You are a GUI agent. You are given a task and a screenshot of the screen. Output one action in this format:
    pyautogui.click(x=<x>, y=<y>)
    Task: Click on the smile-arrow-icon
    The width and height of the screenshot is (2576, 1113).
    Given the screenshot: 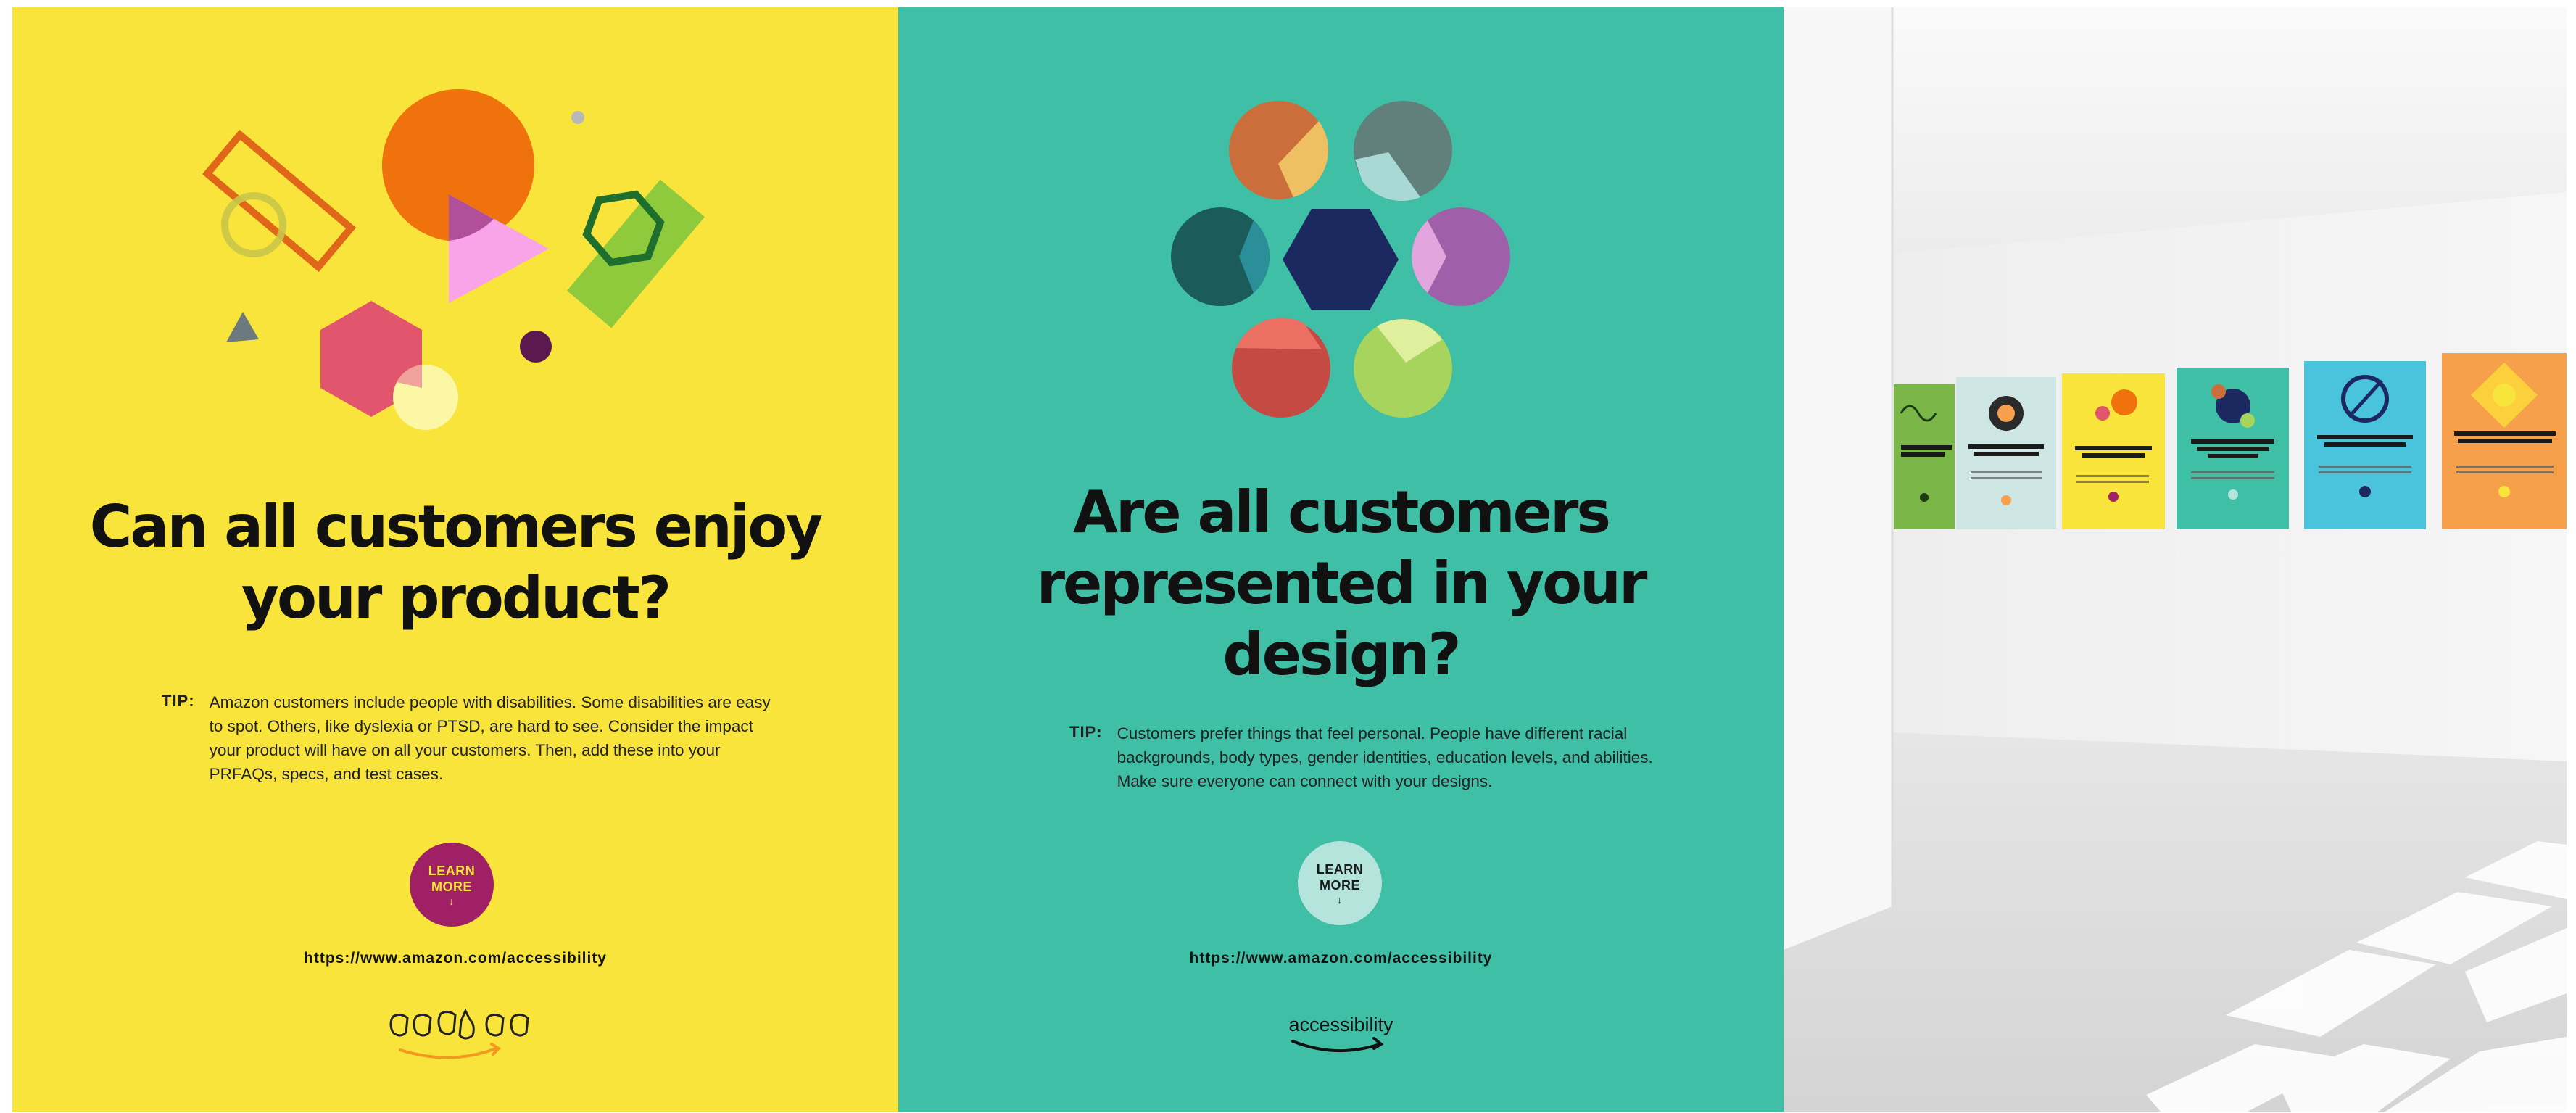 What is the action you would take?
    pyautogui.click(x=448, y=1053)
    